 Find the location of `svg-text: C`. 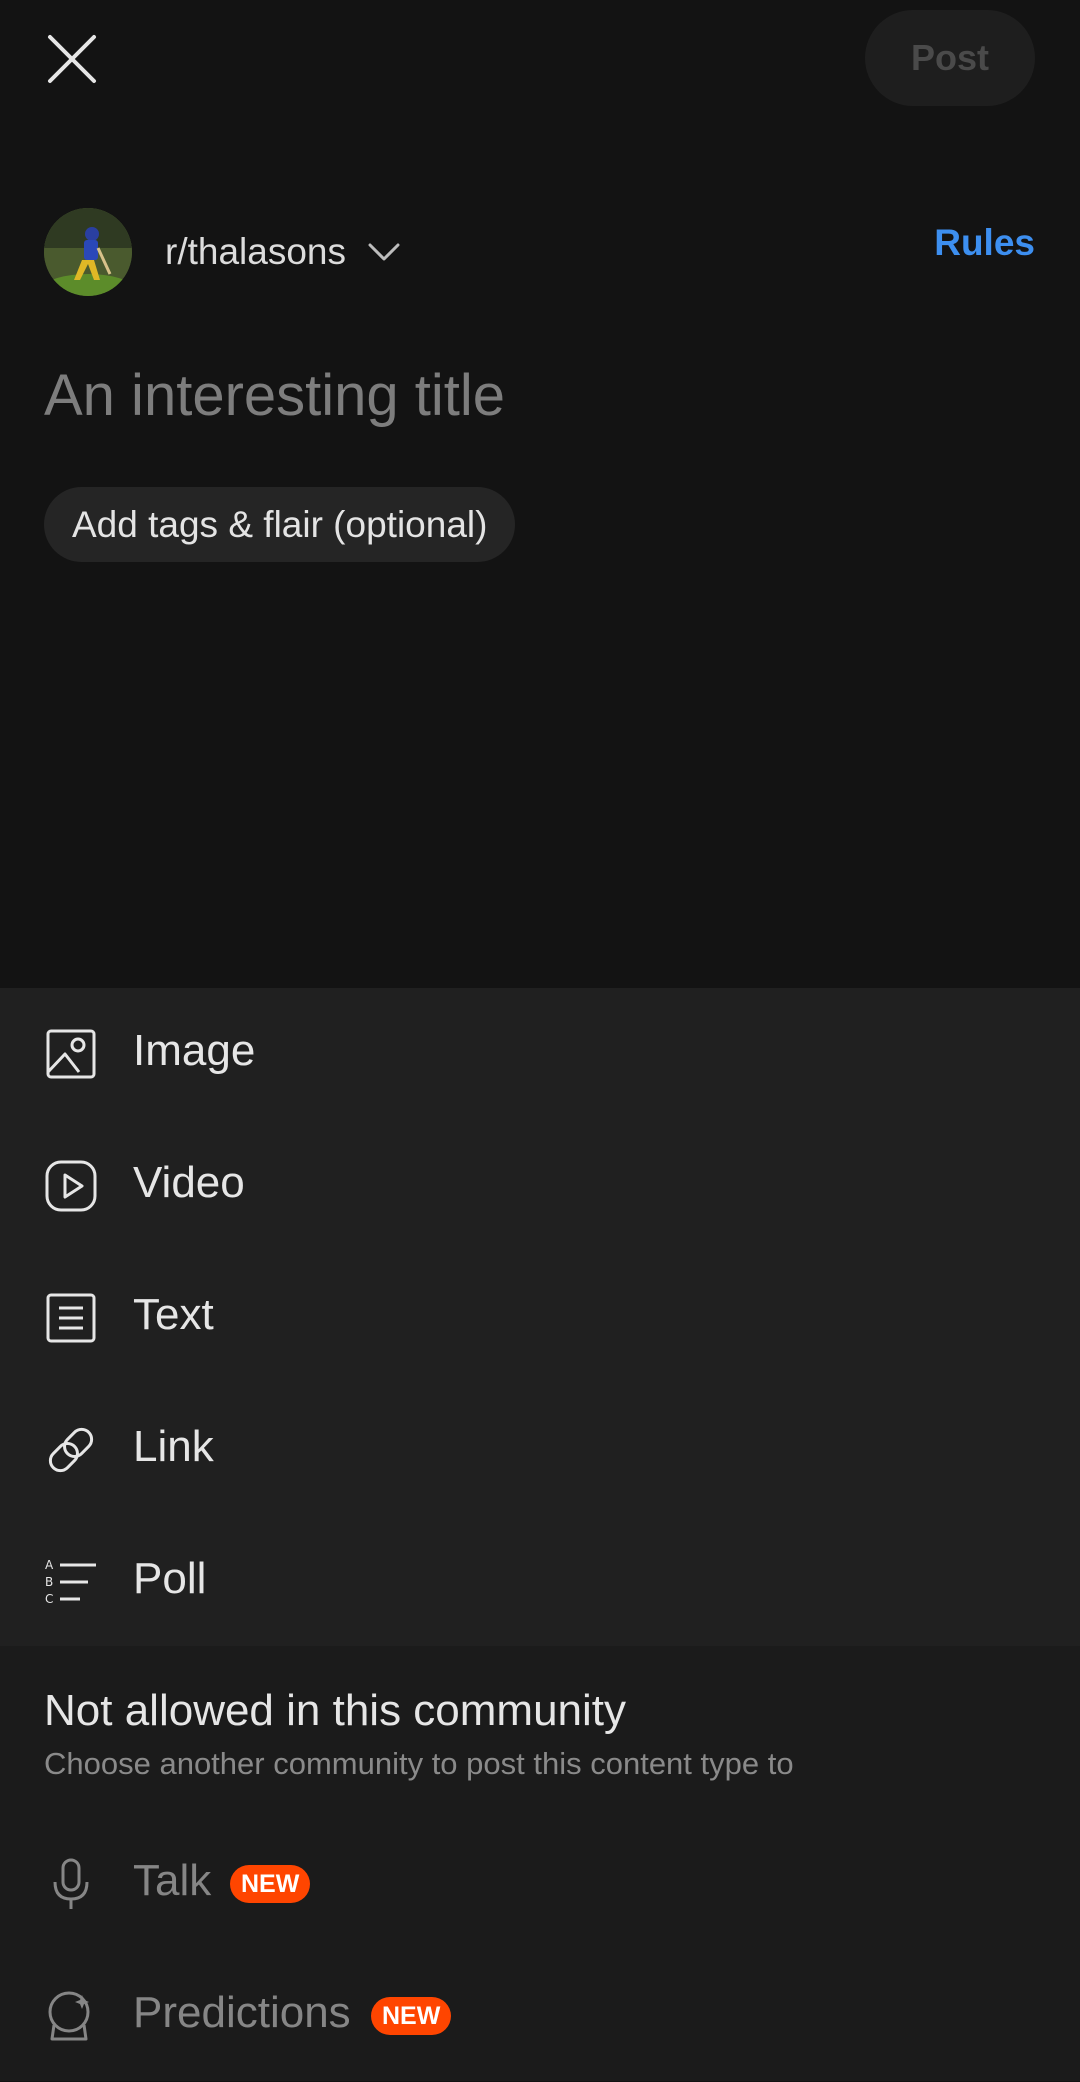

svg-text: C is located at coordinates (49, 1599).